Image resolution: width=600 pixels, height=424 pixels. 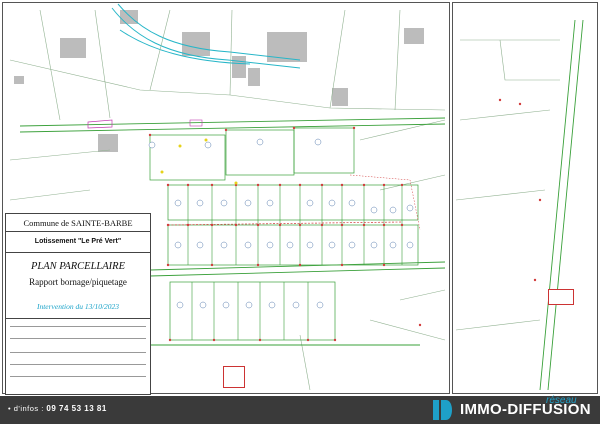 I want to click on infos-label: • d'infos :, so click(x=26, y=408).